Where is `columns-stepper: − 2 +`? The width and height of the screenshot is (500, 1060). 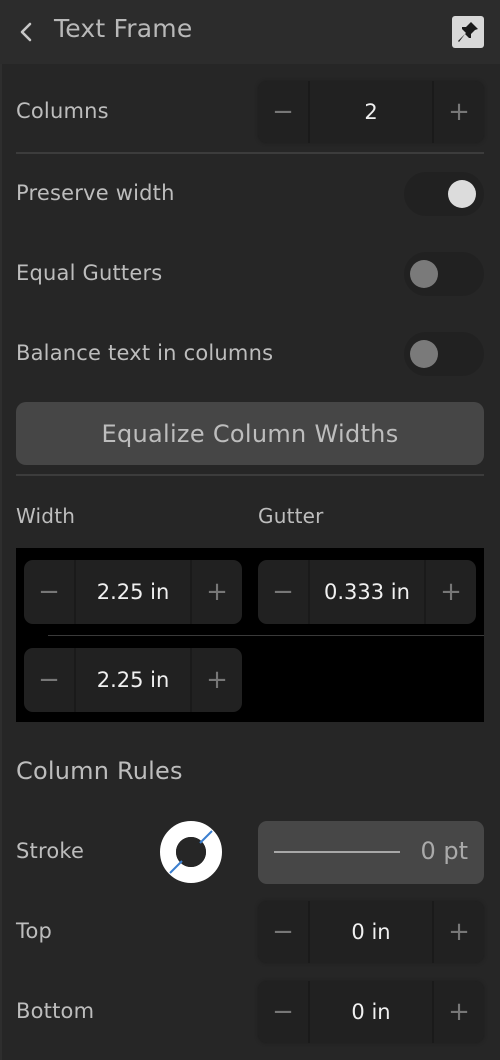 columns-stepper: − 2 + is located at coordinates (371, 112).